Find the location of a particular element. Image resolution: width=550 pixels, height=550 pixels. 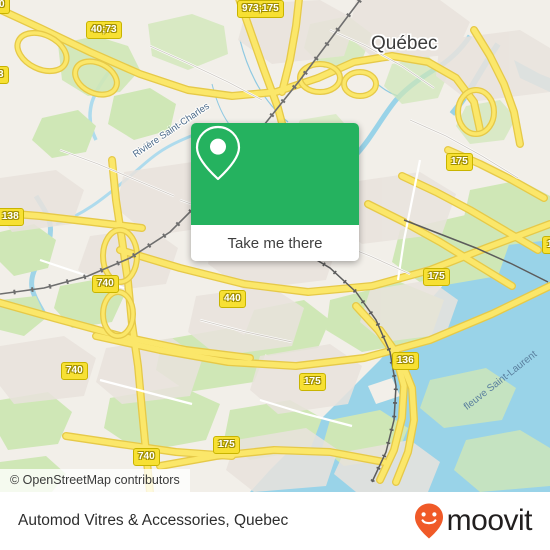

place-title: Automod Vitres & Accessories, Quebec is located at coordinates (153, 520).